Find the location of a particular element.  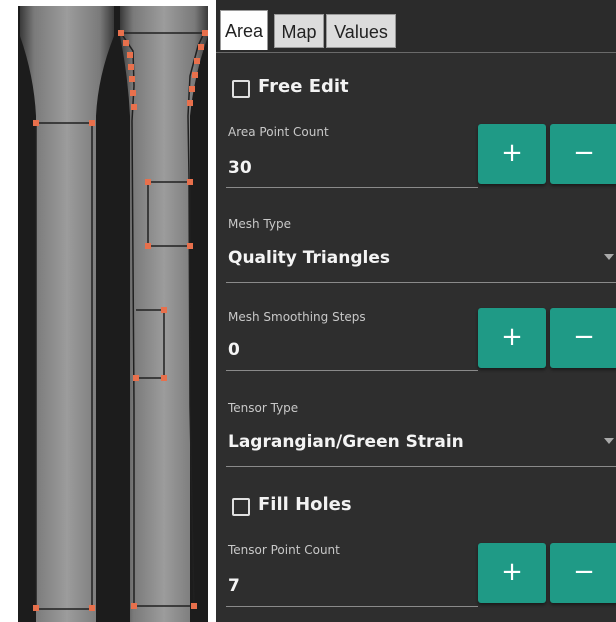

tensor-type-underline is located at coordinates (421, 466).